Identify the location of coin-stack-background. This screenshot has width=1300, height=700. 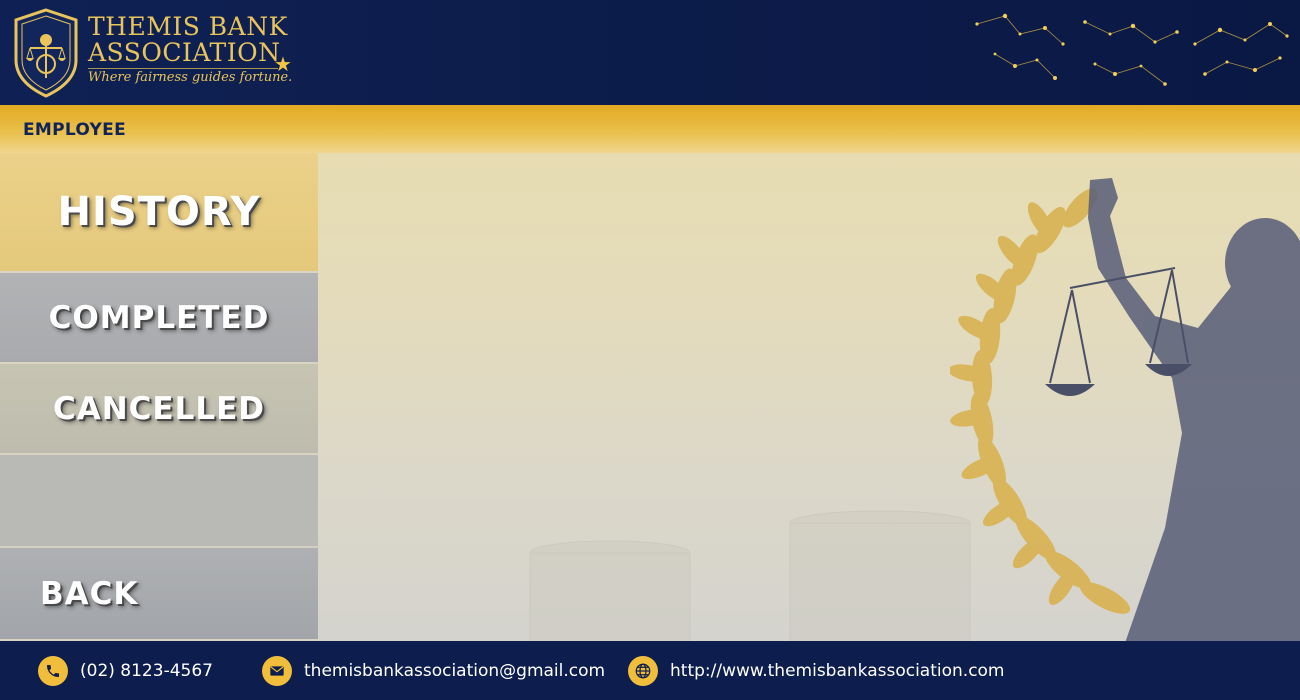
(750, 575).